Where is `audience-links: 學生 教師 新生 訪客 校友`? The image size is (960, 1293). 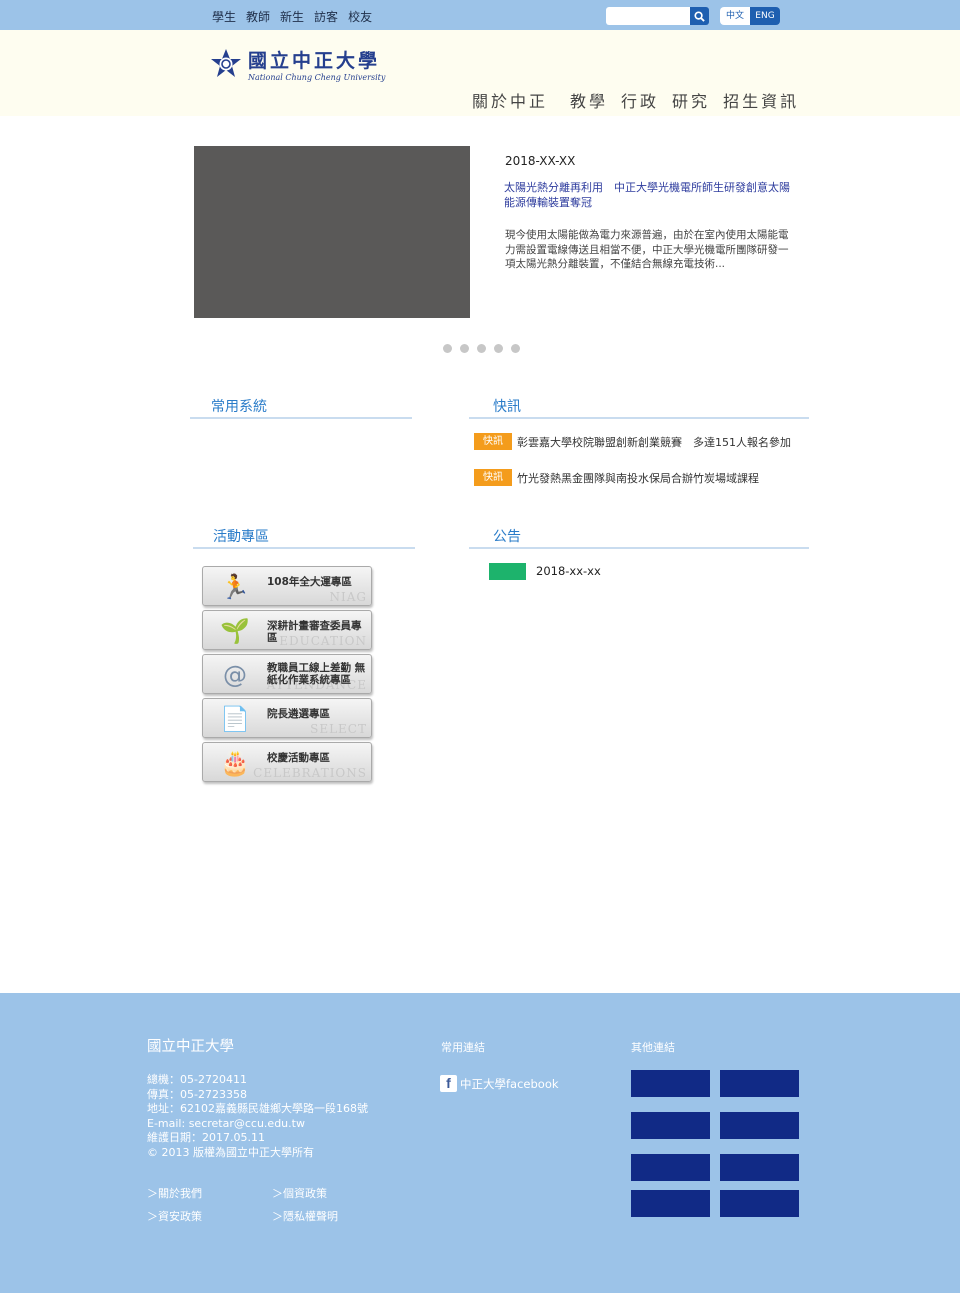
audience-links: 學生 教師 新生 訪客 校友 is located at coordinates (292, 16).